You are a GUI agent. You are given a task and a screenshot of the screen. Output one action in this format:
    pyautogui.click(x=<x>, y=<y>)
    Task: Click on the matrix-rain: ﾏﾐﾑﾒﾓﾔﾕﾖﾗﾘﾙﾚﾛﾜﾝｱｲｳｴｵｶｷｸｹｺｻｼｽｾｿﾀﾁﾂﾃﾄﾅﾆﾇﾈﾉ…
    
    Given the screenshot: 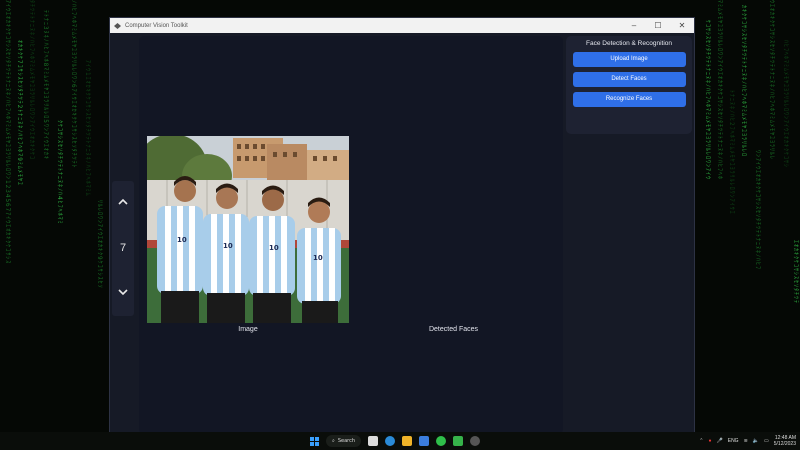 What is the action you would take?
    pyautogui.click(x=719, y=90)
    